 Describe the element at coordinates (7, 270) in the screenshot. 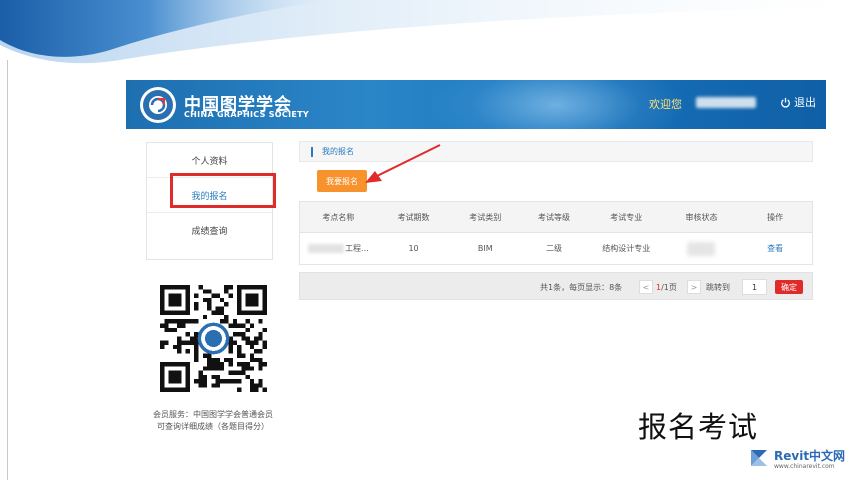

I see `slide-left-border` at that location.